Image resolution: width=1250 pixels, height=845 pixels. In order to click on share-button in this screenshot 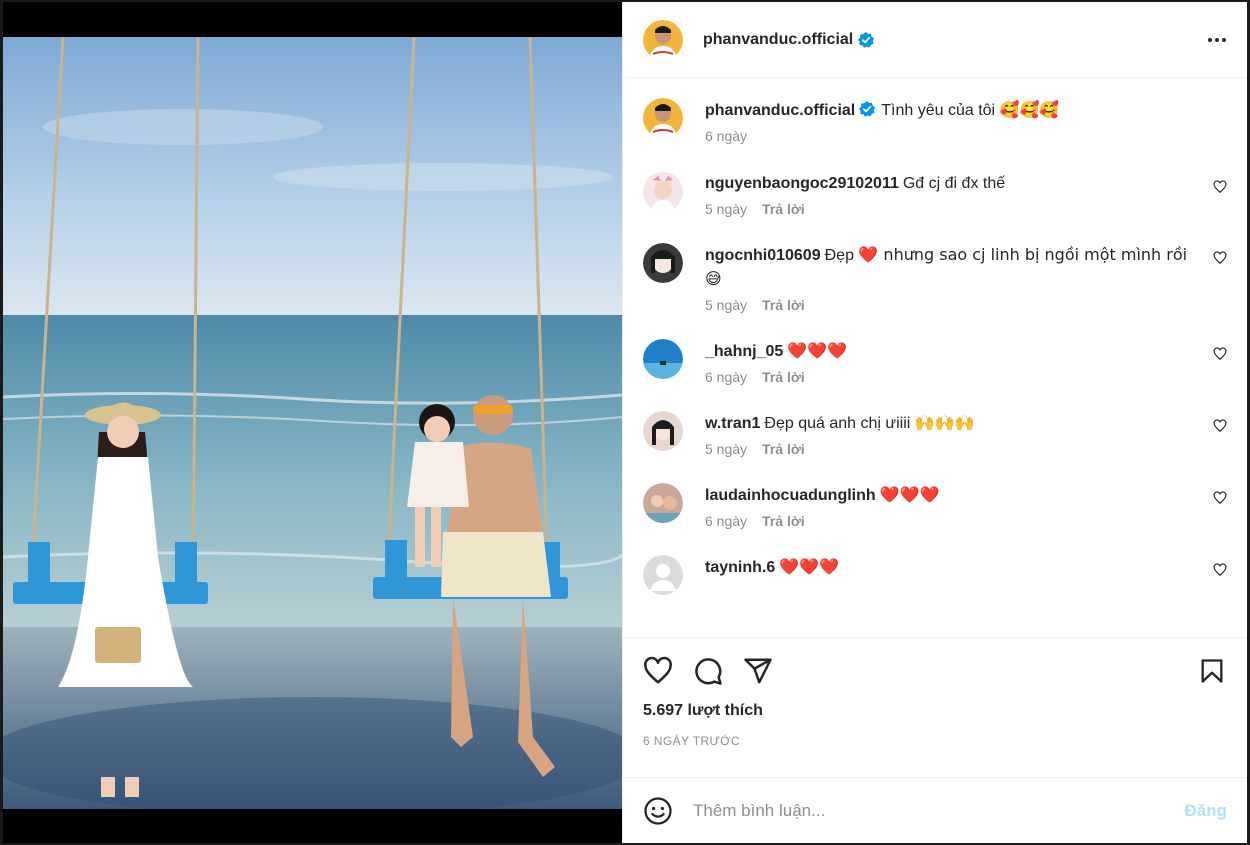, I will do `click(758, 671)`.